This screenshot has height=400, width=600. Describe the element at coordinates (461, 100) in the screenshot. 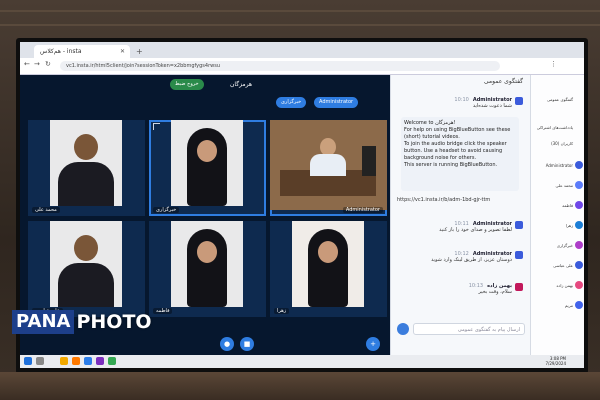

I see `message-time: 10:10` at that location.